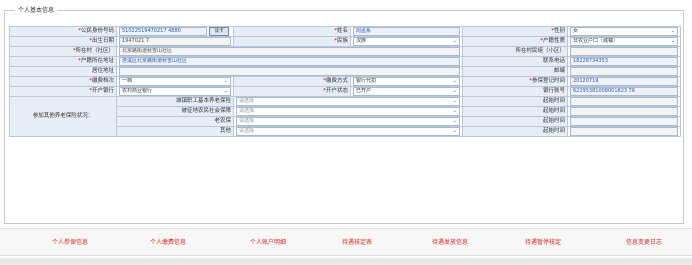 This screenshot has width=692, height=265. Describe the element at coordinates (624, 31) in the screenshot. I see `gender-select: 女 ⌄` at that location.